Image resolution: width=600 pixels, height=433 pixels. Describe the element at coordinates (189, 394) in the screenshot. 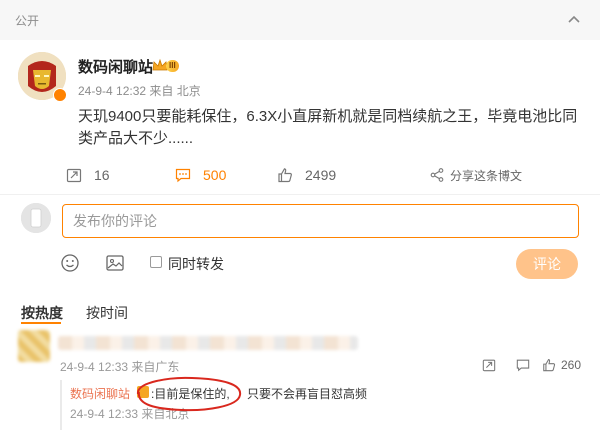

I see `highlight-annotation` at that location.